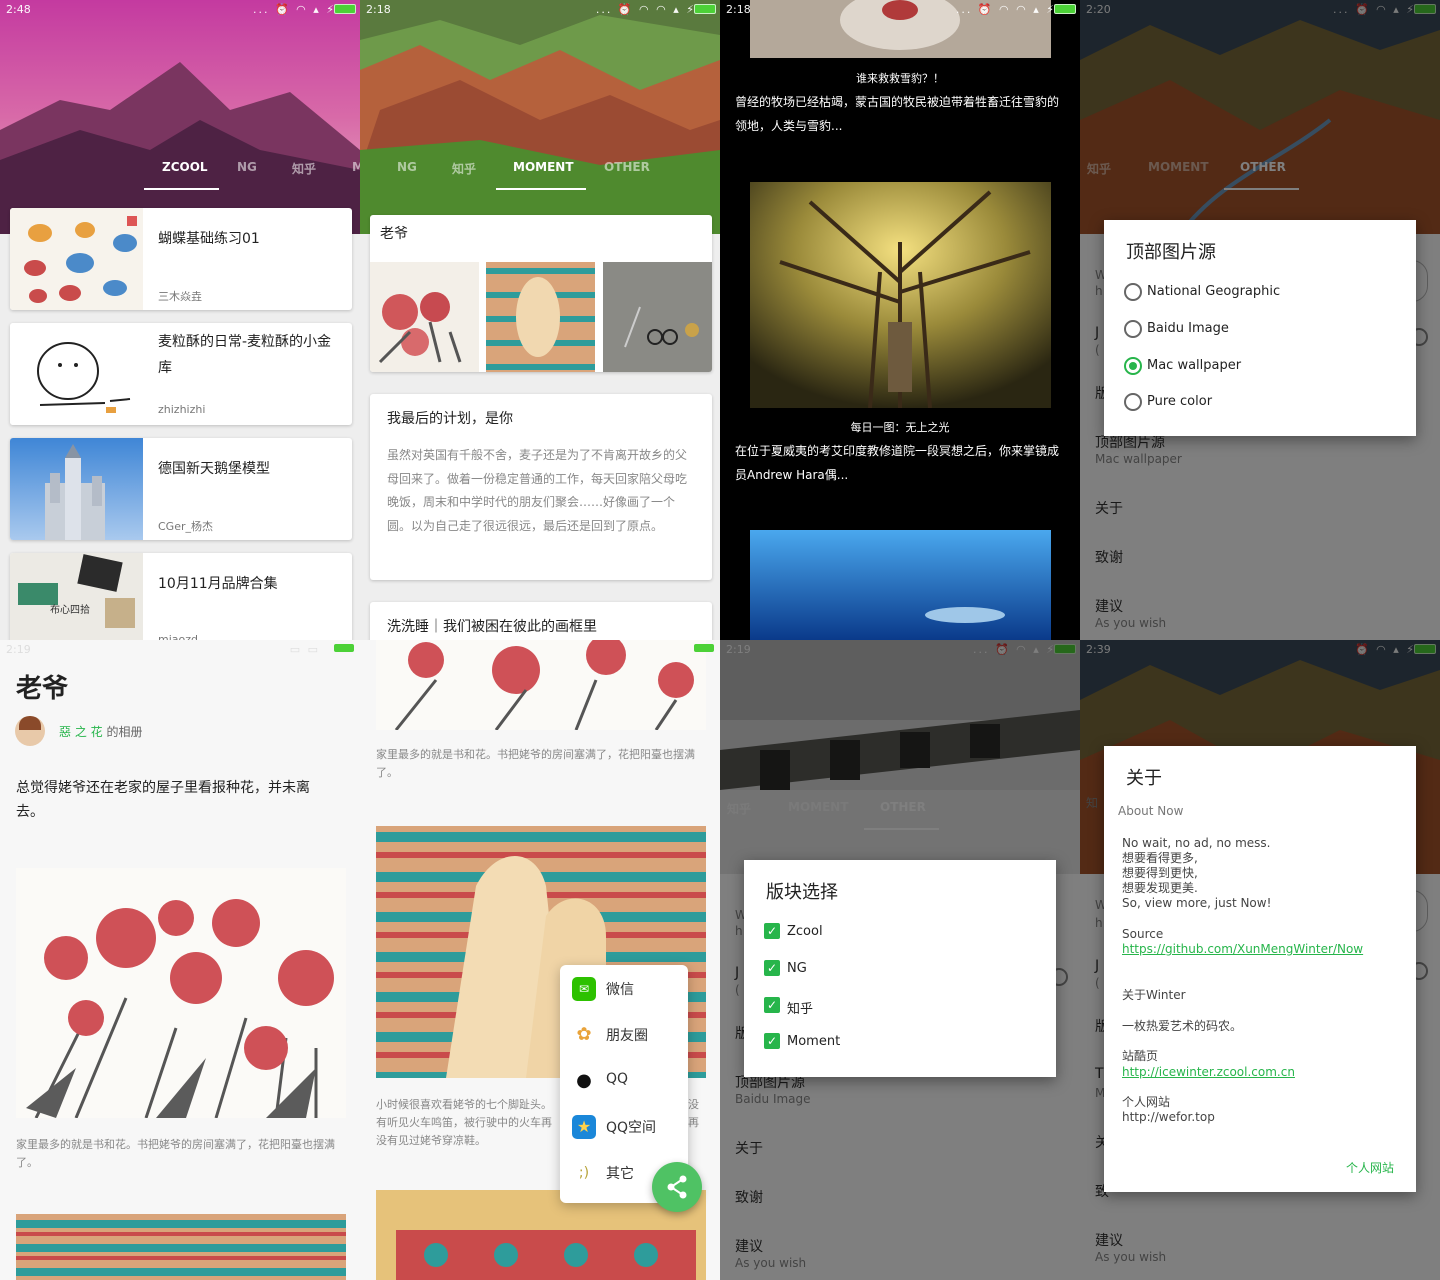 This screenshot has height=1280, width=1440. What do you see at coordinates (541, 621) in the screenshot?
I see `list-item: 洗洗睡｜我们被困在彼此的画框里` at bounding box center [541, 621].